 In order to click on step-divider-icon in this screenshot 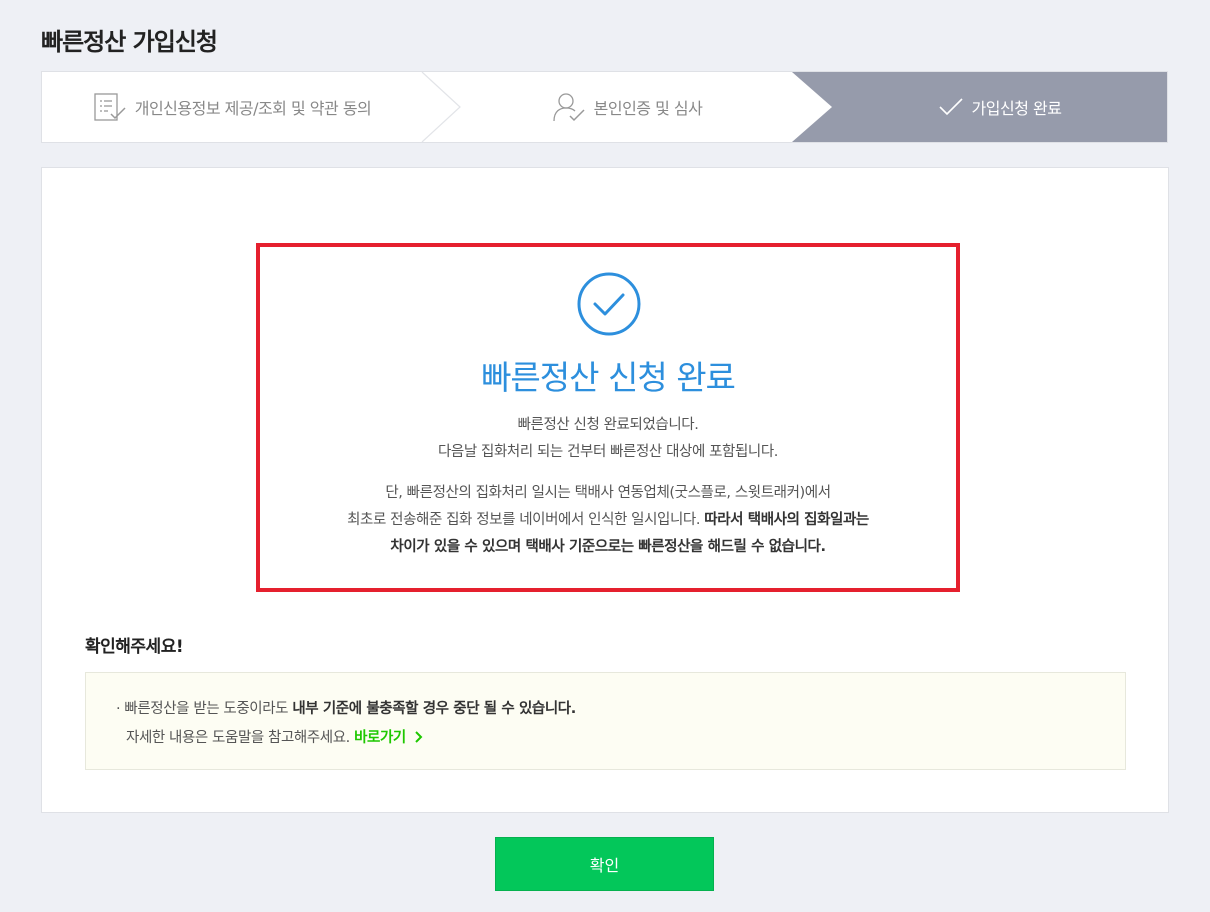, I will do `click(441, 107)`.